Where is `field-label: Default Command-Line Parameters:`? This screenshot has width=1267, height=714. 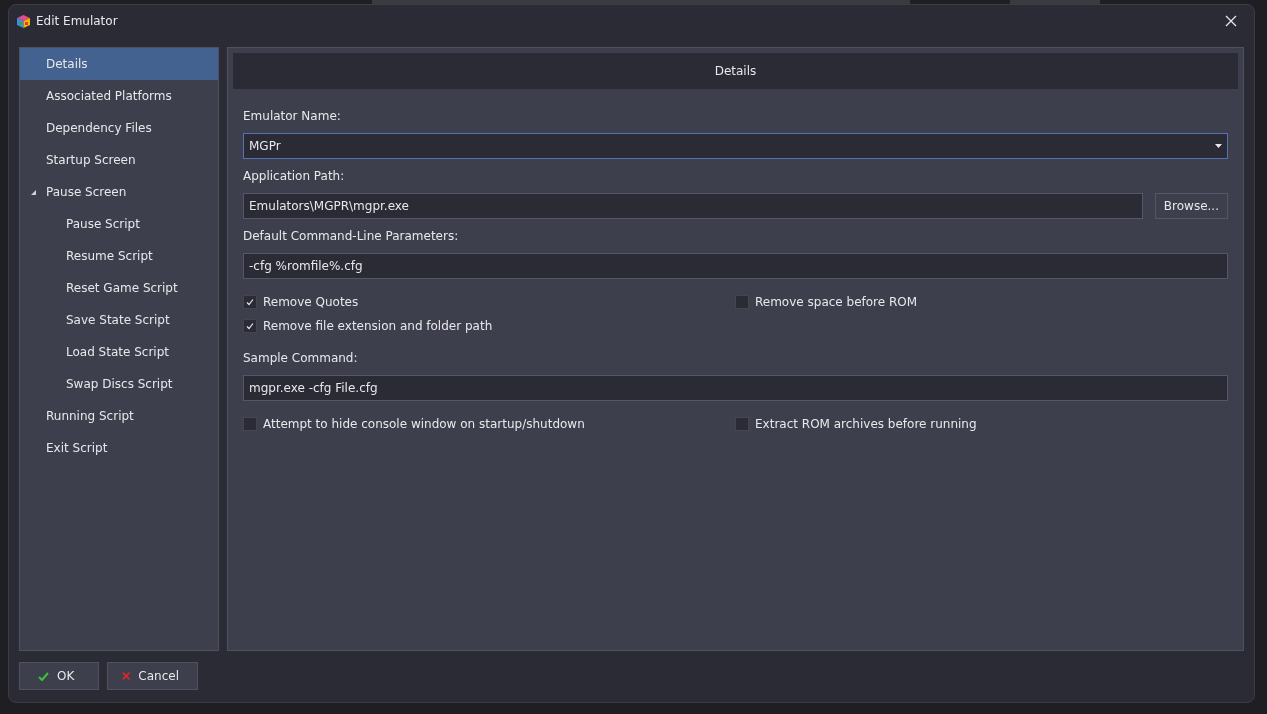 field-label: Default Command-Line Parameters: is located at coordinates (351, 236).